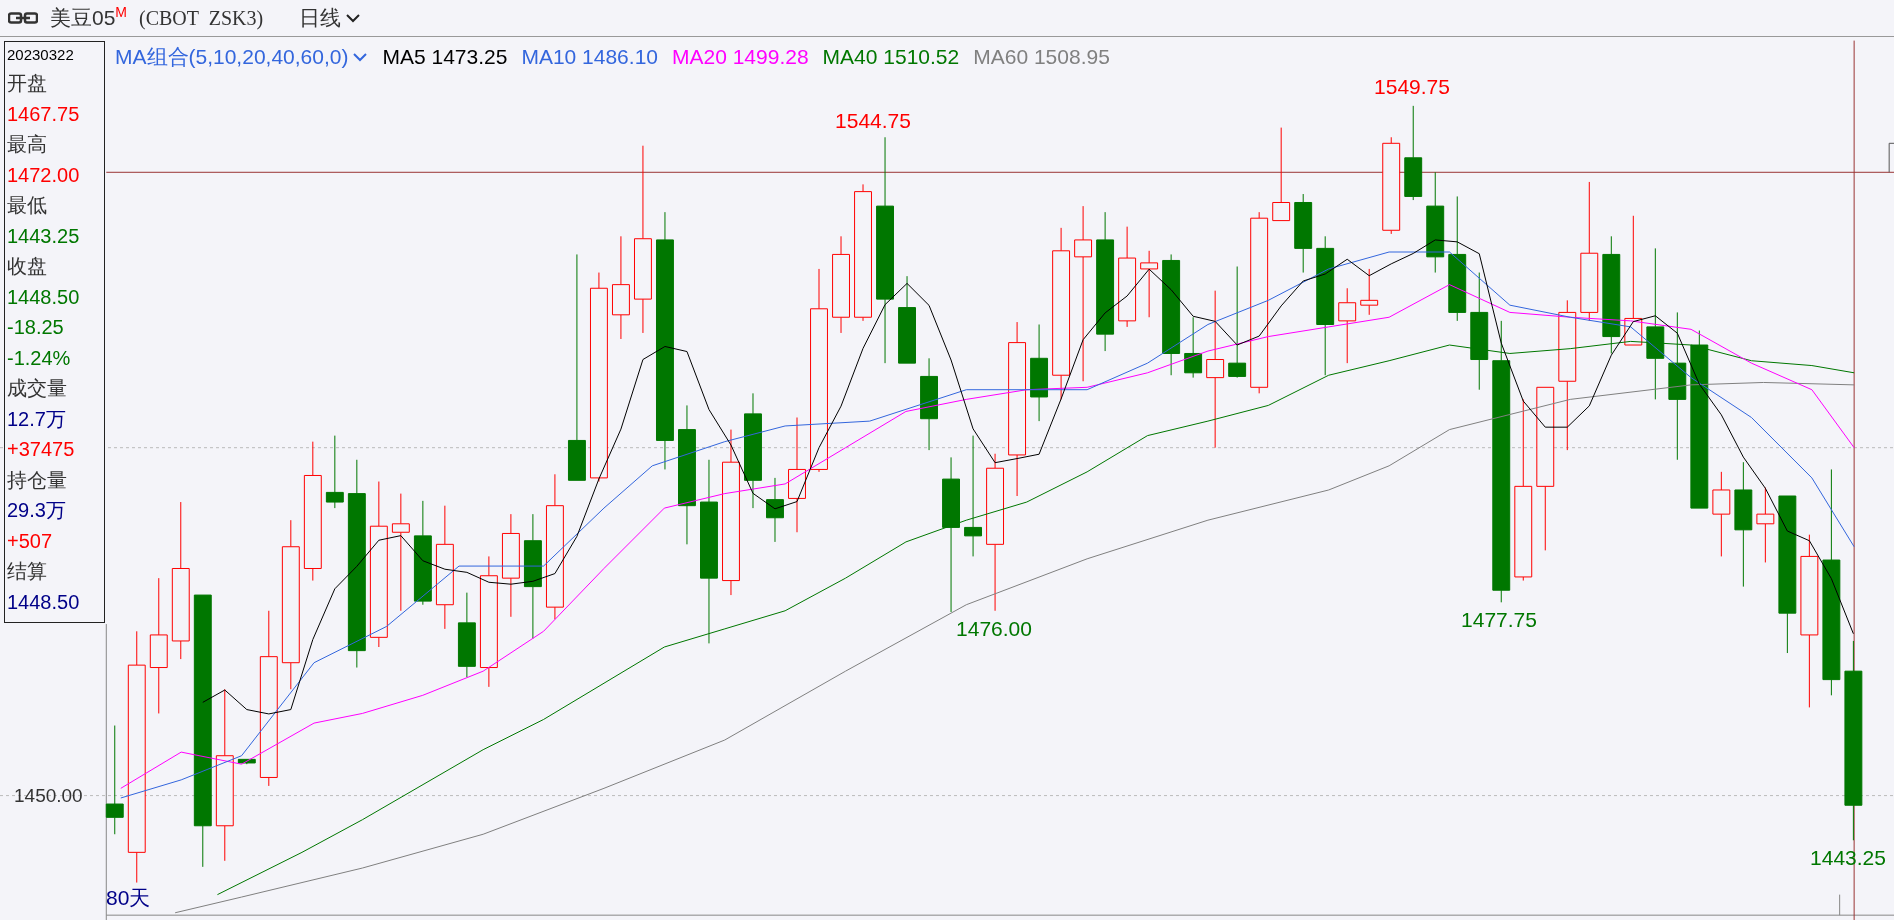 The width and height of the screenshot is (1894, 920). I want to click on axis-price-label: 1450.00, so click(48, 796).